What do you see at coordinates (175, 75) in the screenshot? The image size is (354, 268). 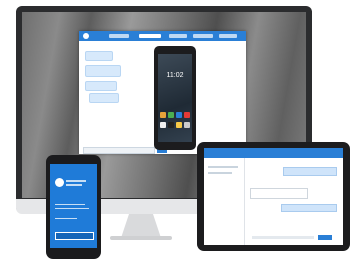 I see `phone-clock: 11:02` at bounding box center [175, 75].